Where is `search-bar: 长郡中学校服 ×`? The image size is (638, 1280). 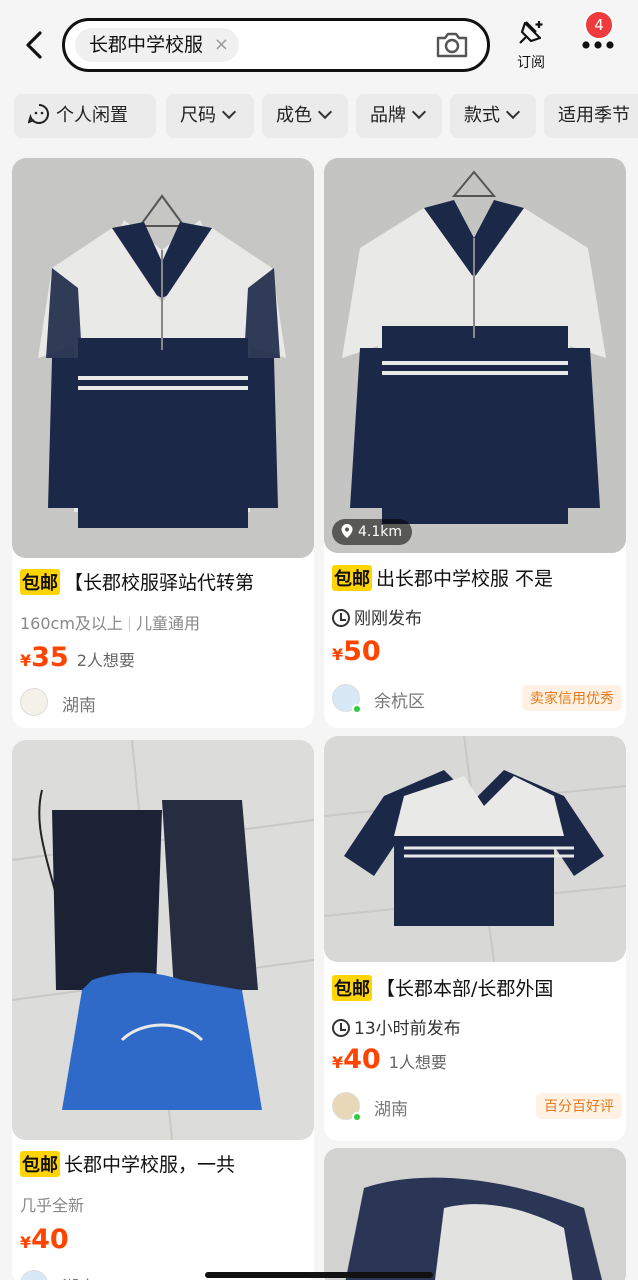 search-bar: 长郡中学校服 × is located at coordinates (276, 45).